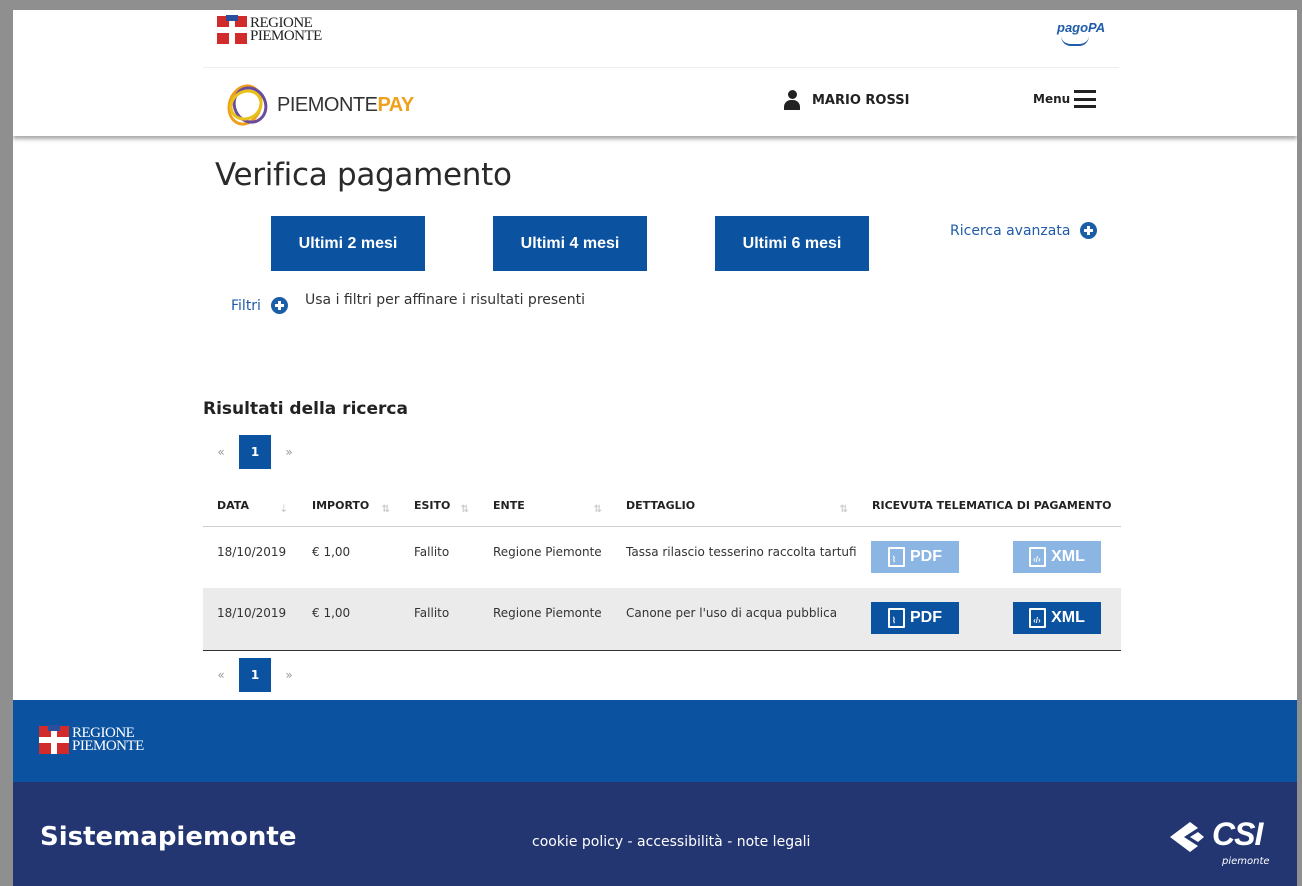 This screenshot has height=886, width=1302. I want to click on sort-icon: ⇣, so click(283, 509).